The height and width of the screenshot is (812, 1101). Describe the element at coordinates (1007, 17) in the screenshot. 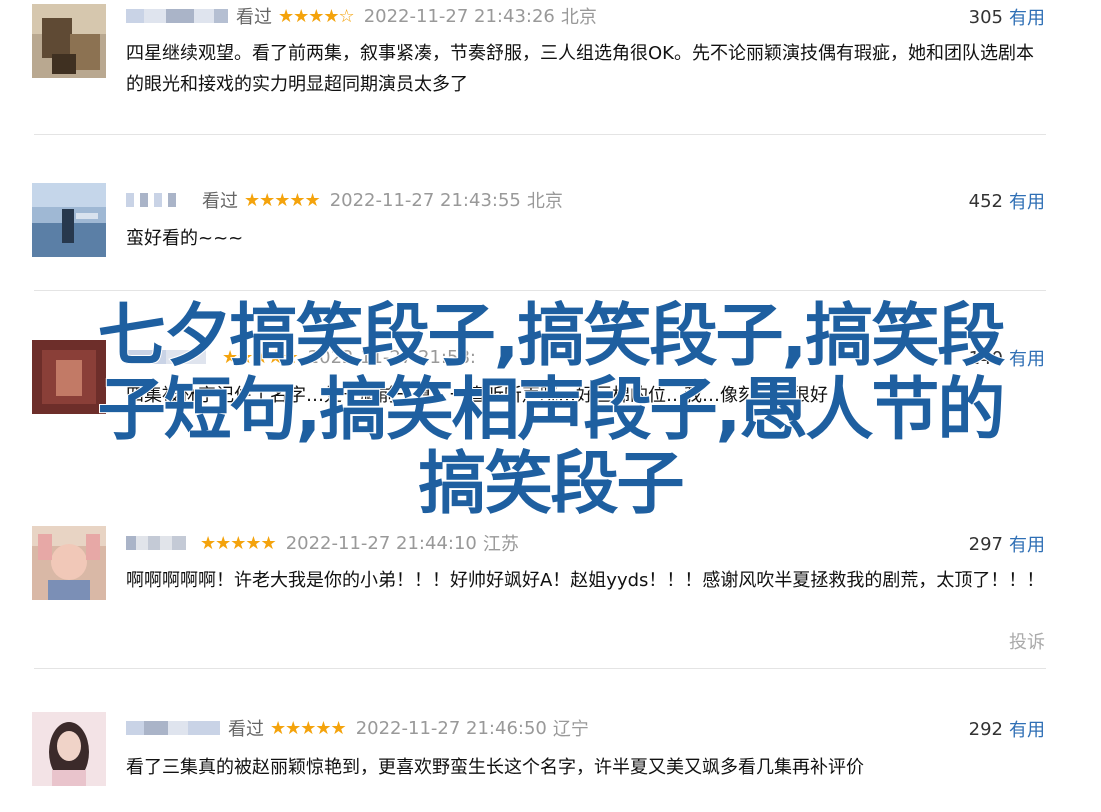

I see `useful-vote: 305 有用` at that location.